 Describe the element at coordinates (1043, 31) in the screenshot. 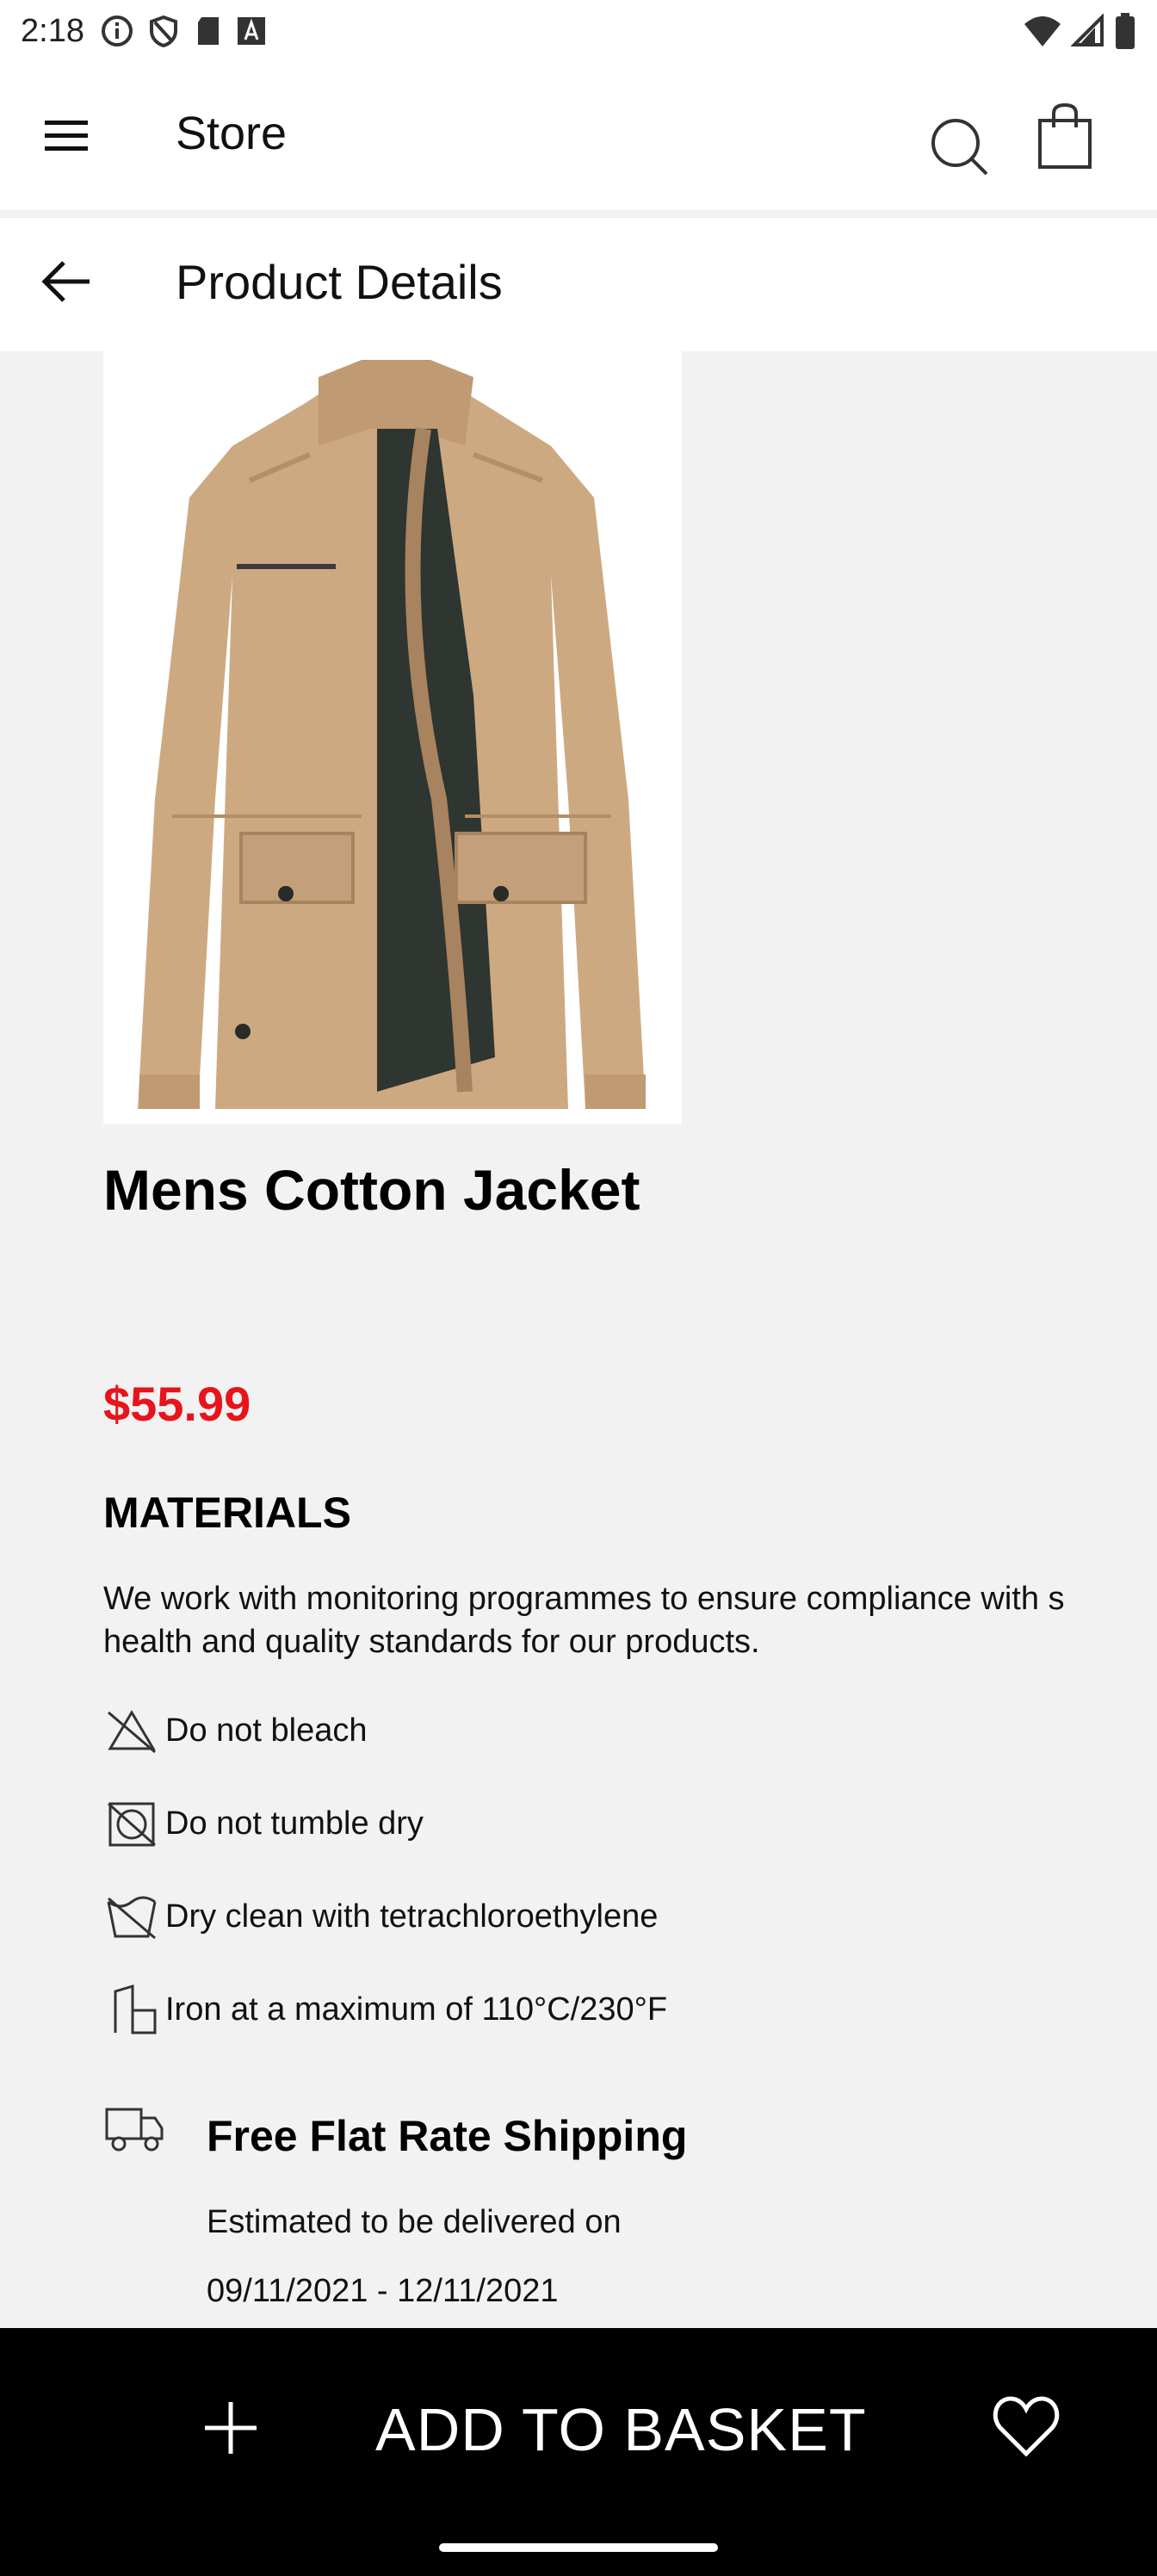

I see `wifi-icon` at that location.